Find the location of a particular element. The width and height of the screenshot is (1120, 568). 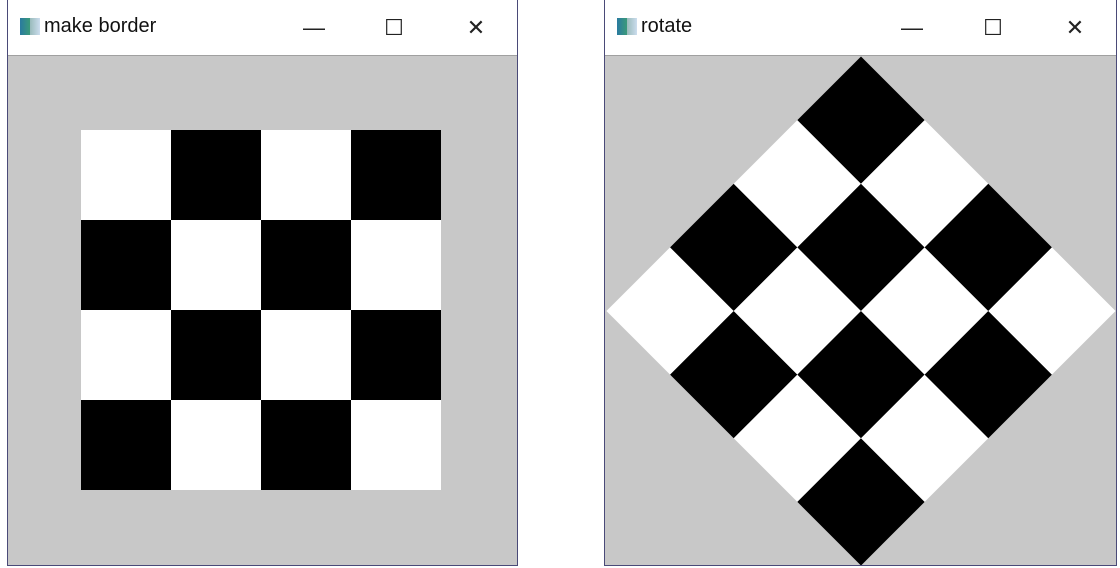

window-title: make border is located at coordinates (100, 26).